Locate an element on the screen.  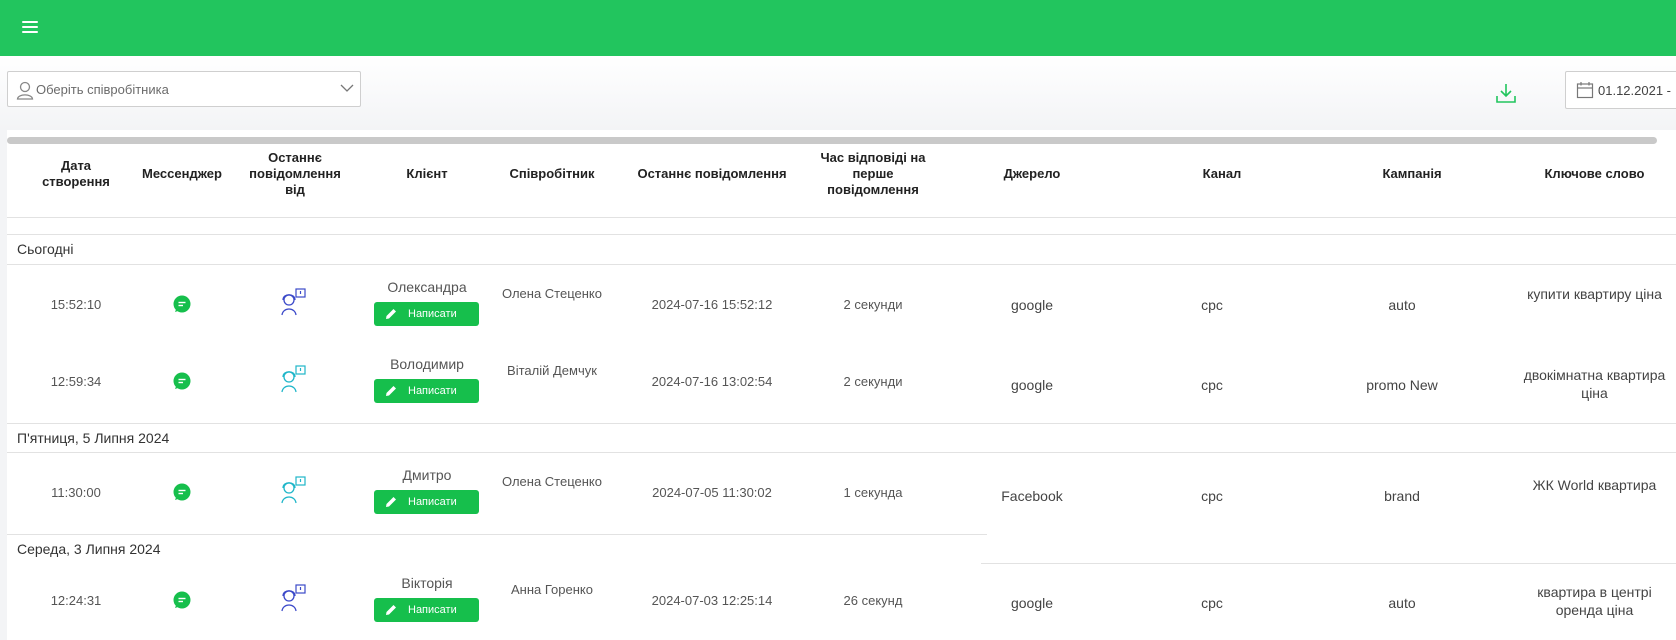
cell-time: 15:52:10 is located at coordinates (76, 304).